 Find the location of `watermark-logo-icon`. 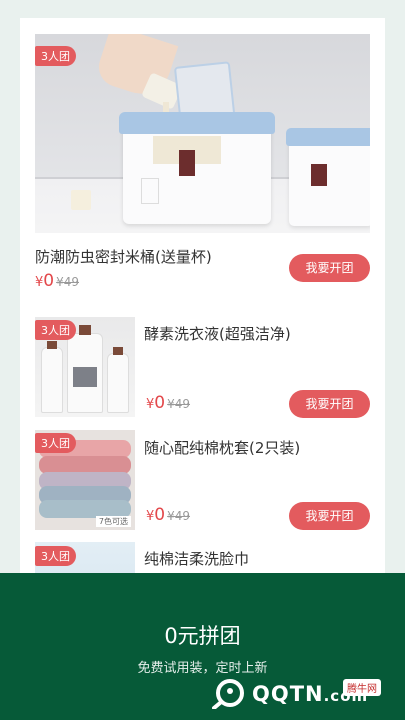

watermark-logo-icon is located at coordinates (228, 694).